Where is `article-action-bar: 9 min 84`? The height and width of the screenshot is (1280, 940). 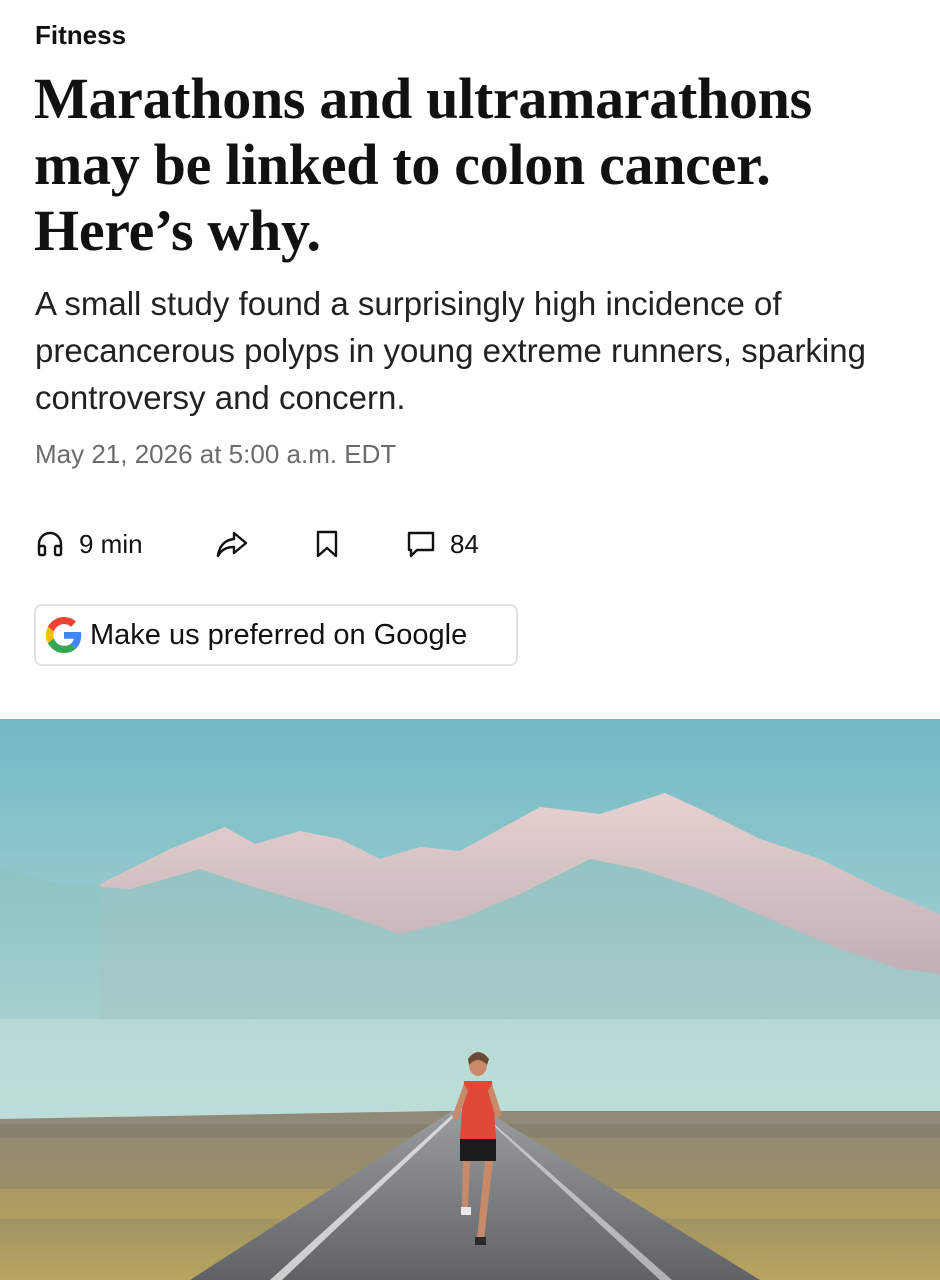
article-action-bar: 9 min 84 is located at coordinates (335, 544).